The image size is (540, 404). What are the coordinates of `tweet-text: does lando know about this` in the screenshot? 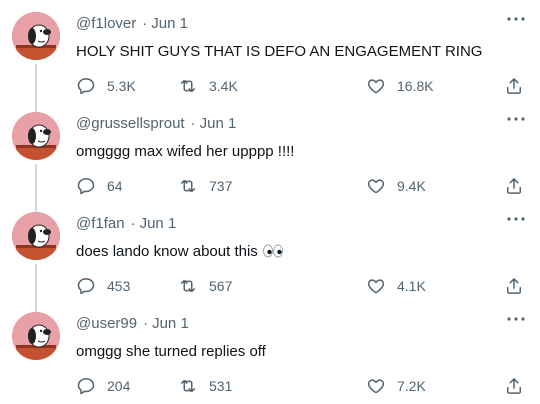 It's located at (180, 252).